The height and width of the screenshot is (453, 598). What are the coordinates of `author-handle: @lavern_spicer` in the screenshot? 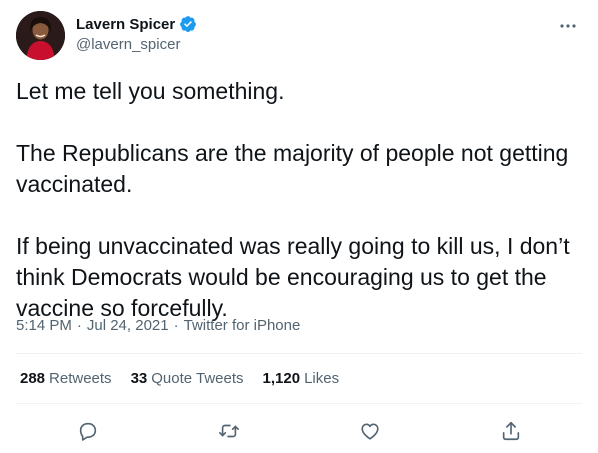 It's located at (136, 44).